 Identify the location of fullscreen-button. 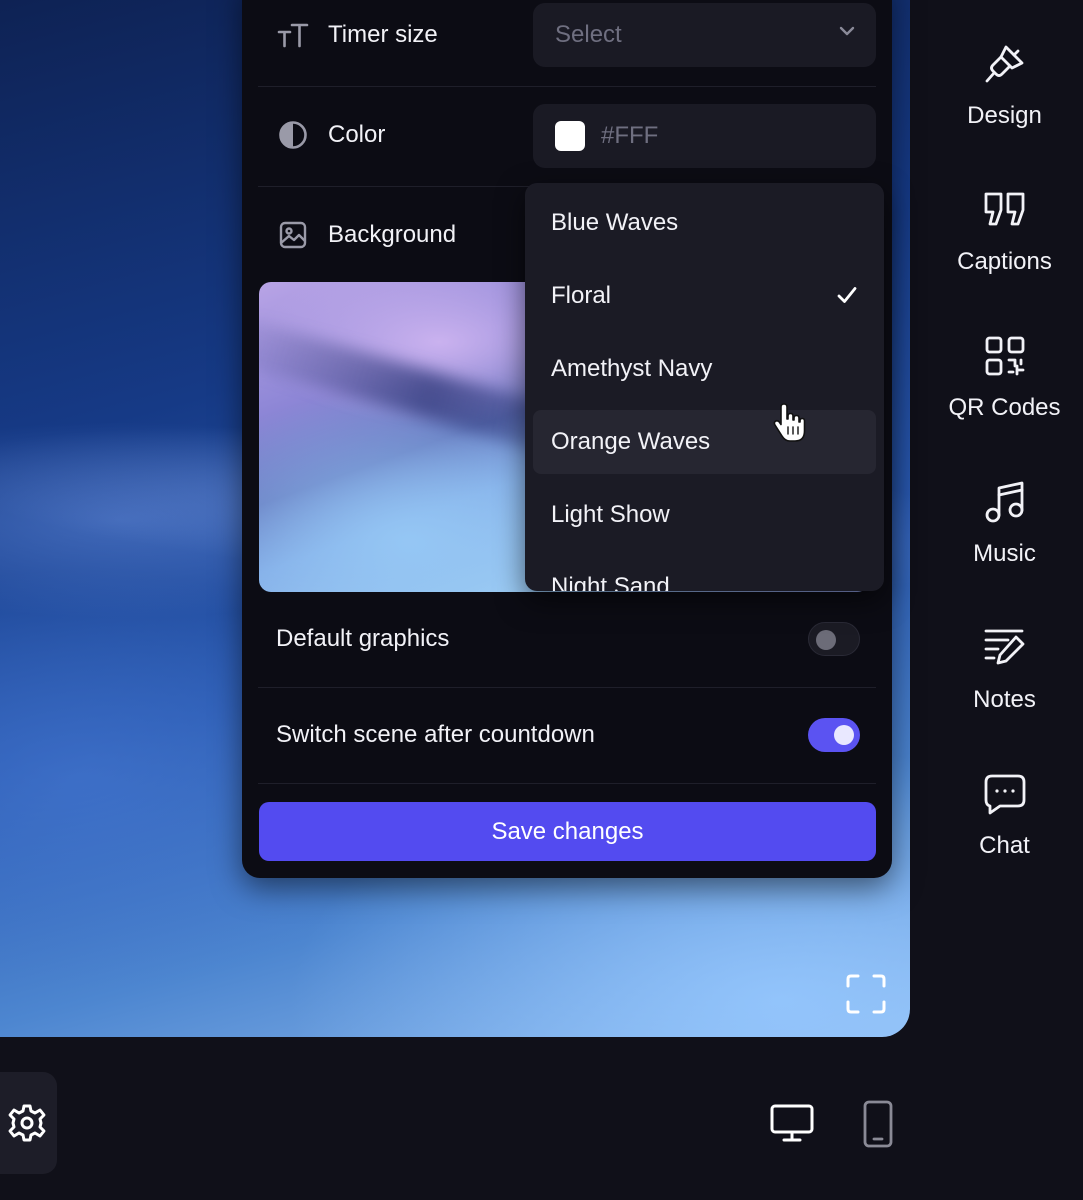
(866, 994).